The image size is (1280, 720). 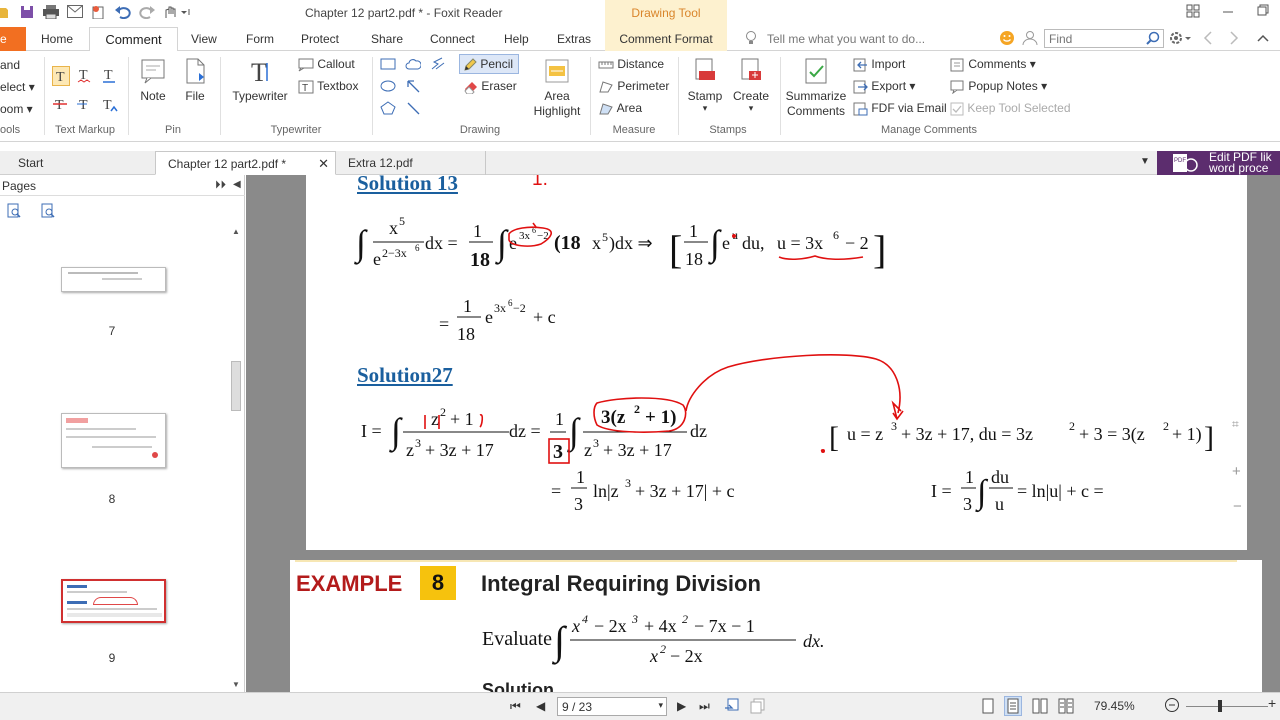 What do you see at coordinates (681, 706) in the screenshot?
I see `next-page-icon: ▶` at bounding box center [681, 706].